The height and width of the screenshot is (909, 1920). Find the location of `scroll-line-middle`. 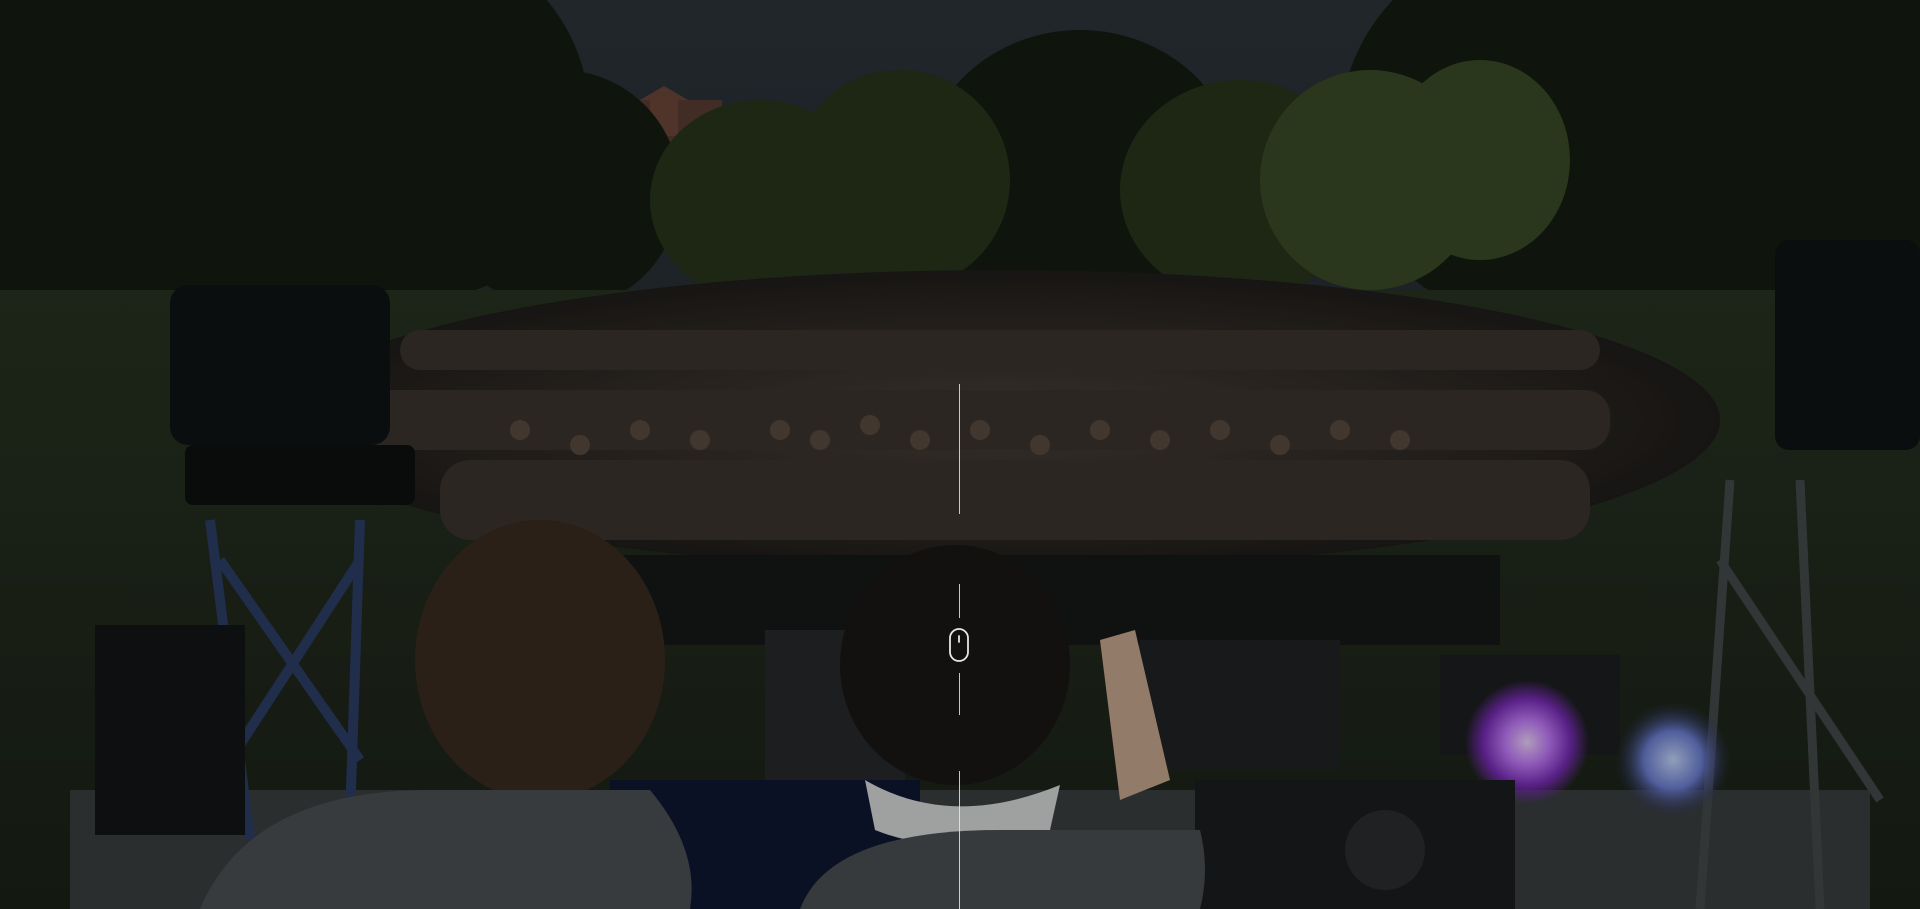

scroll-line-middle is located at coordinates (959, 601).